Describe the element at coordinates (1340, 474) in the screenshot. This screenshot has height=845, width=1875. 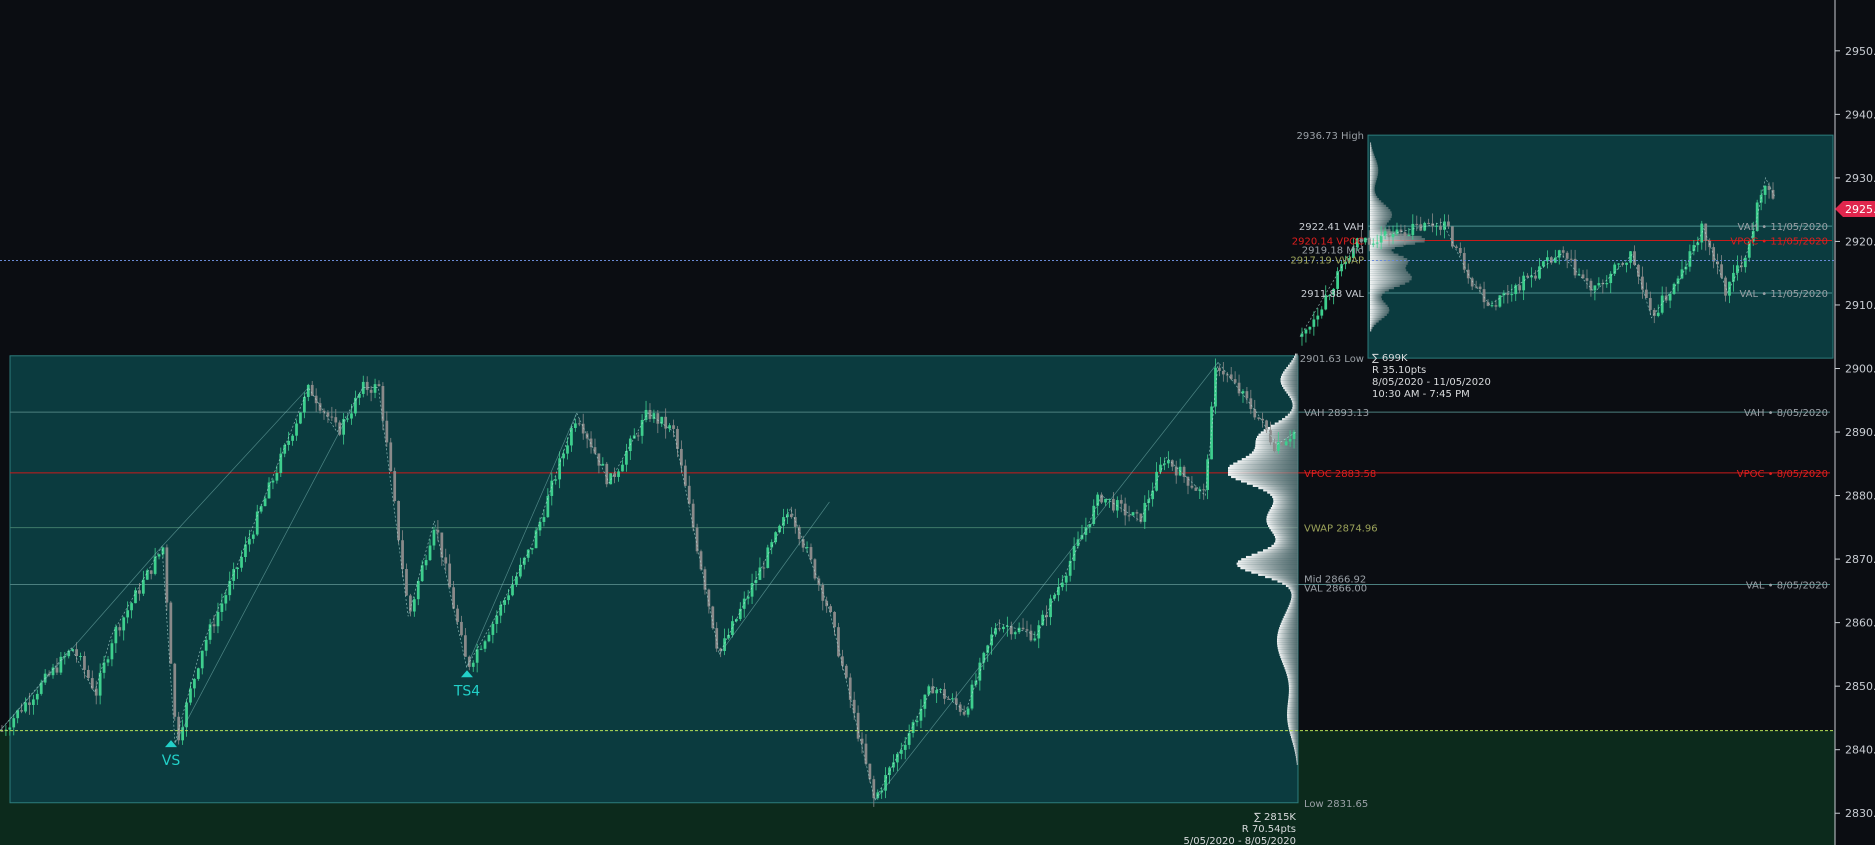
I see `p1-vpoc-label: VPOC 2883.58` at that location.